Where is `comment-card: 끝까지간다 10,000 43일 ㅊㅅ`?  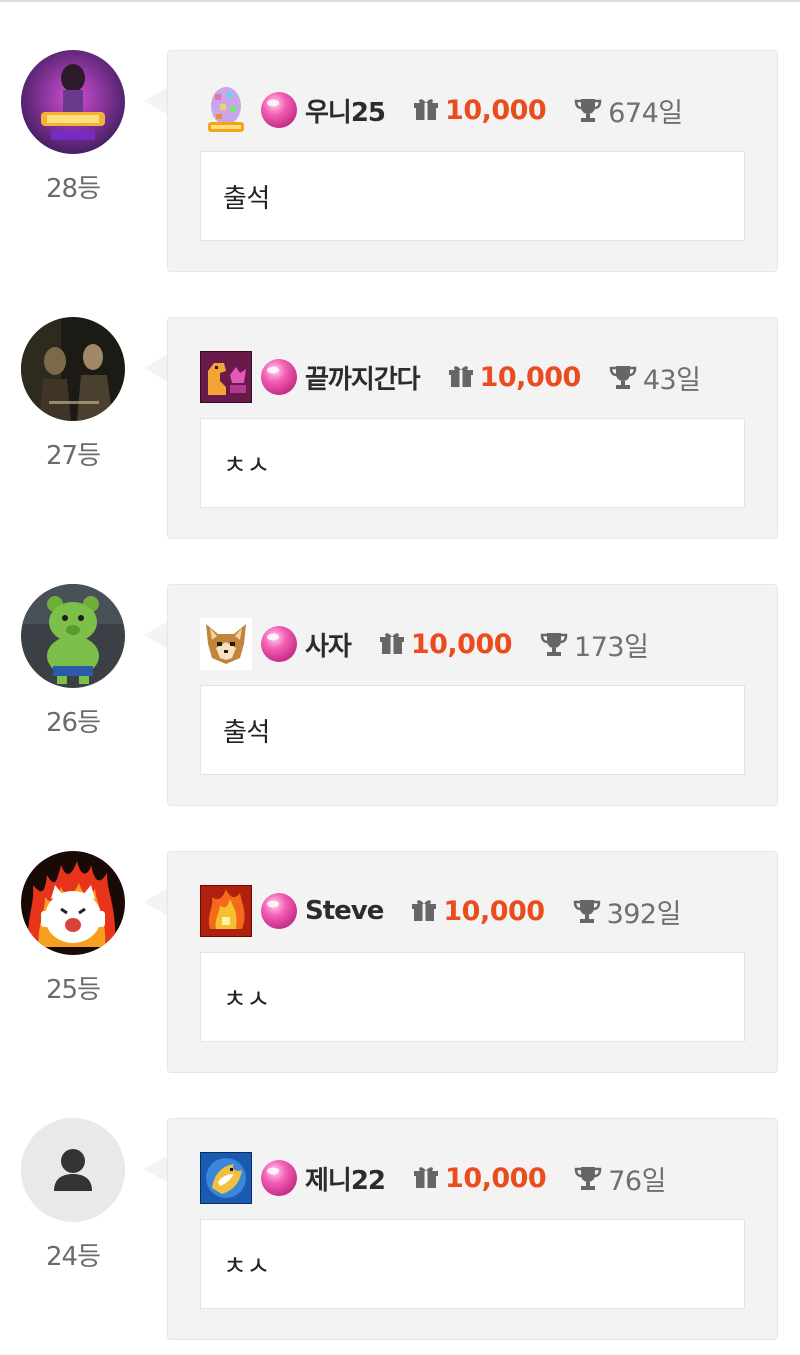
comment-card: 끝까지간다 10,000 43일 ㅊㅅ is located at coordinates (472, 428).